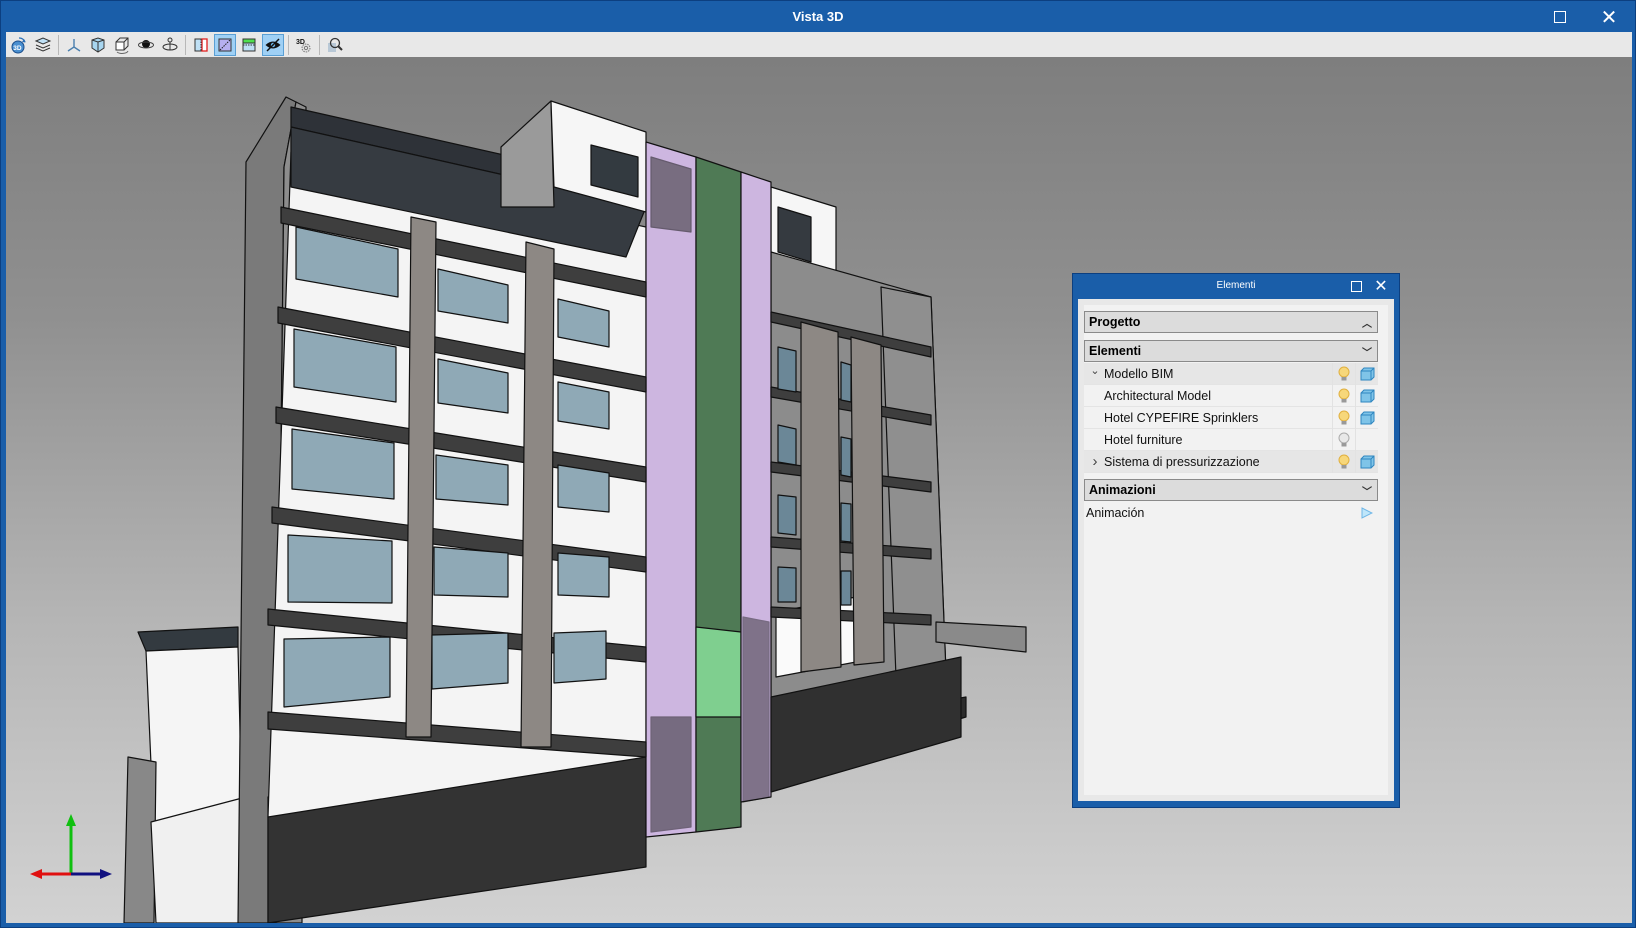  Describe the element at coordinates (1115, 322) in the screenshot. I see `section-progetto-label: Progetto` at that location.